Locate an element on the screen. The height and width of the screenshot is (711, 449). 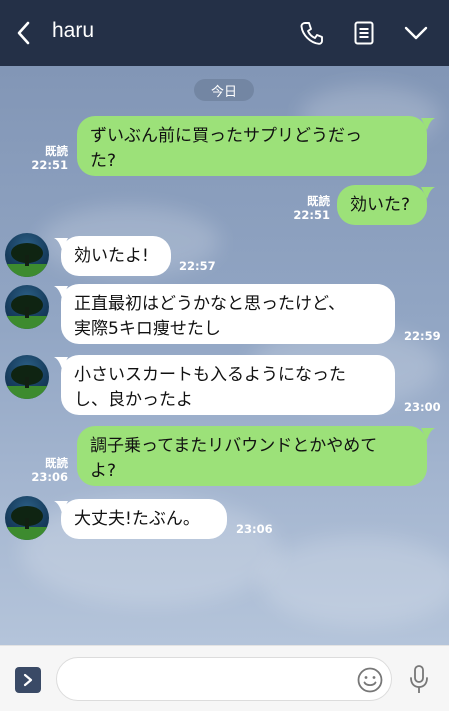
message-line: 正直最初はどうかなと思ったけど、 is located at coordinates (210, 304).